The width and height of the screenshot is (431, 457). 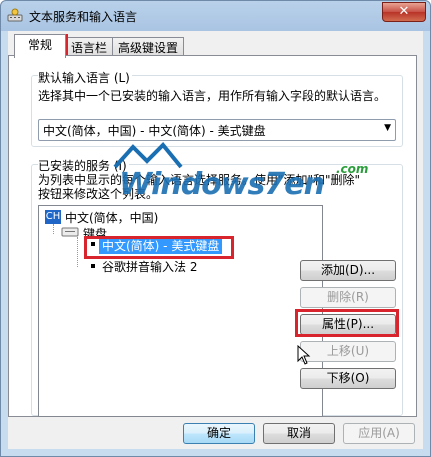 I want to click on ok-button-label: 确定, so click(x=218, y=433).